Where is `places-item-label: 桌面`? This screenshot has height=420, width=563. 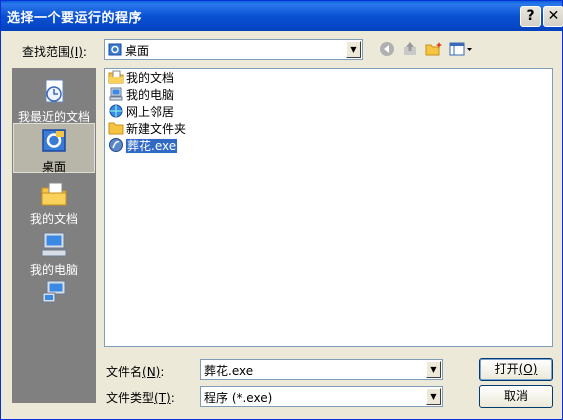 places-item-label: 桌面 is located at coordinates (53, 167).